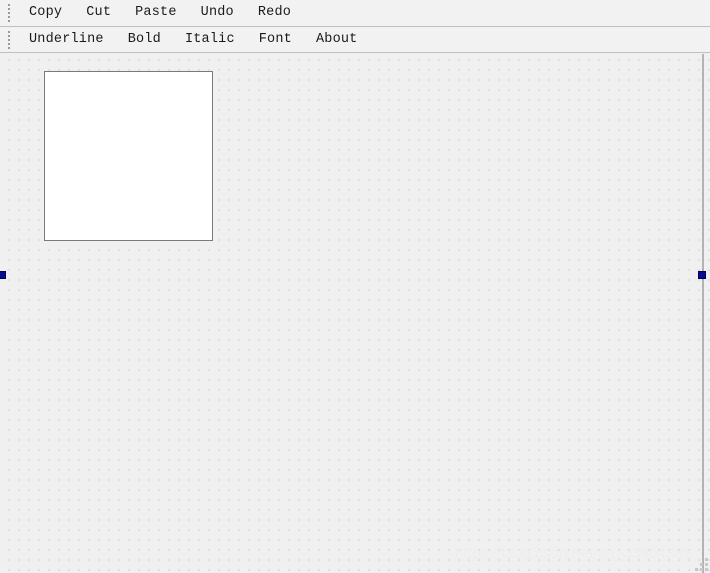  Describe the element at coordinates (156, 13) in the screenshot. I see `paste-button: Paste` at that location.